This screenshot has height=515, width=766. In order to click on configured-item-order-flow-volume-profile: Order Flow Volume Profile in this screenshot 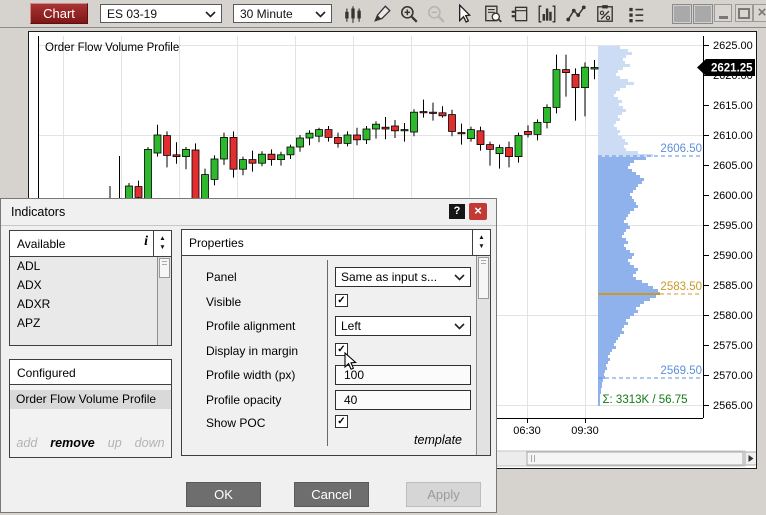, I will do `click(90, 399)`.